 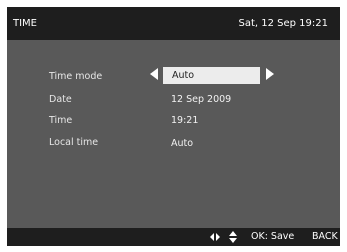 What do you see at coordinates (60, 99) in the screenshot?
I see `date-label: Date` at bounding box center [60, 99].